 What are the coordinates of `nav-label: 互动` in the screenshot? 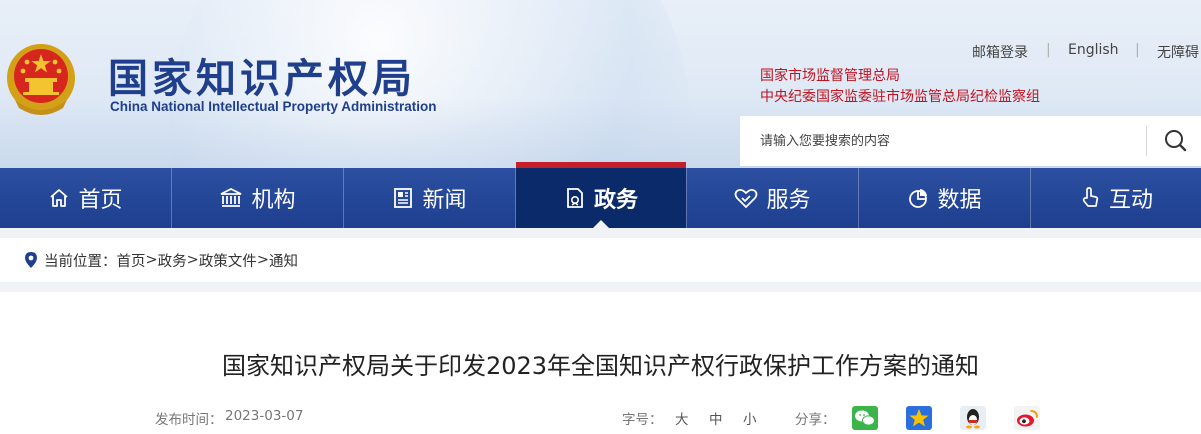 It's located at (1130, 200).